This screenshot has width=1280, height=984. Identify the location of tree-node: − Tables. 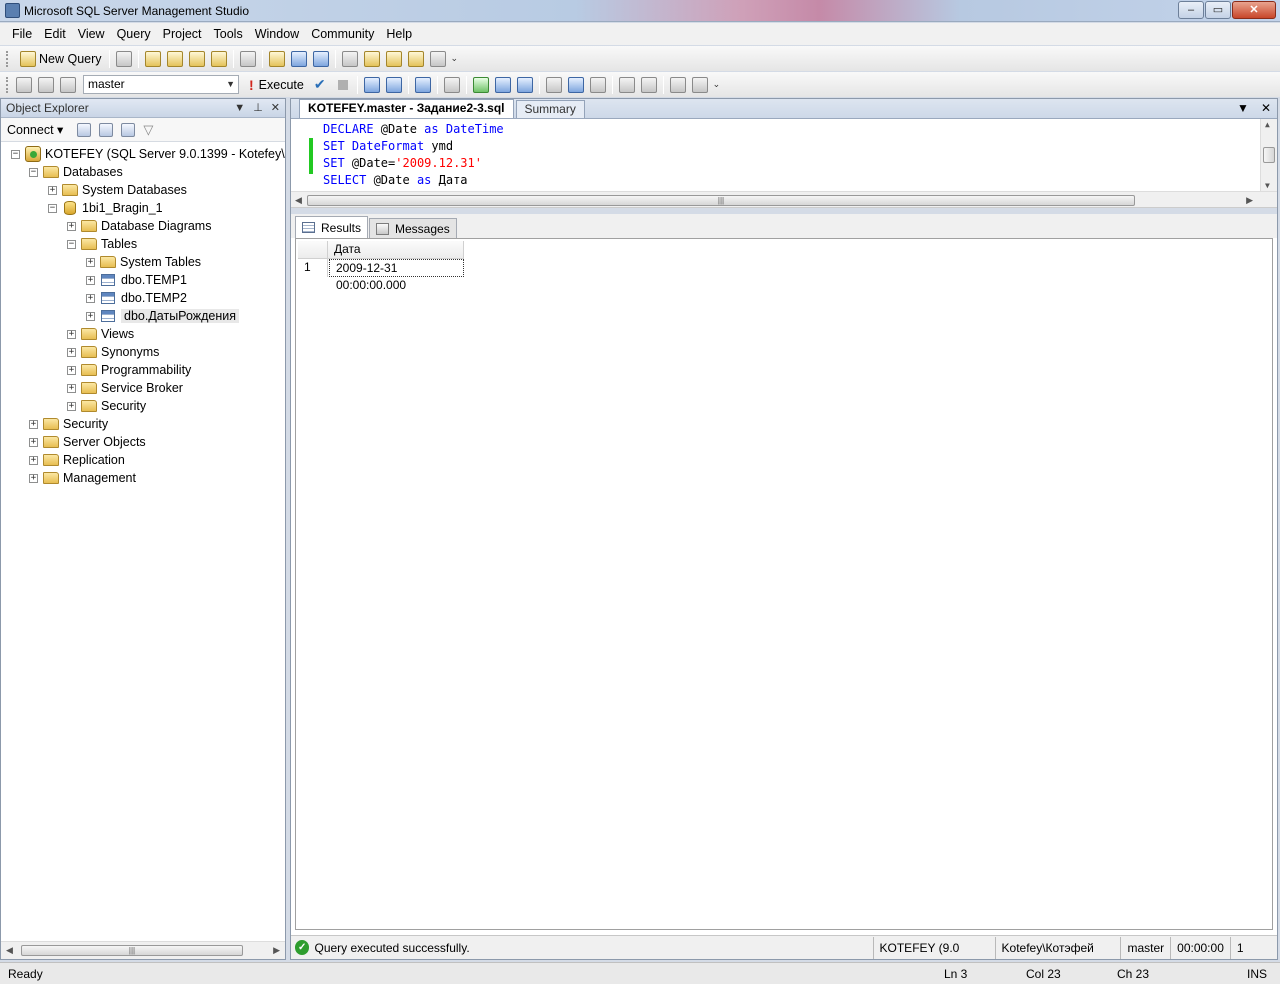
(102, 244).